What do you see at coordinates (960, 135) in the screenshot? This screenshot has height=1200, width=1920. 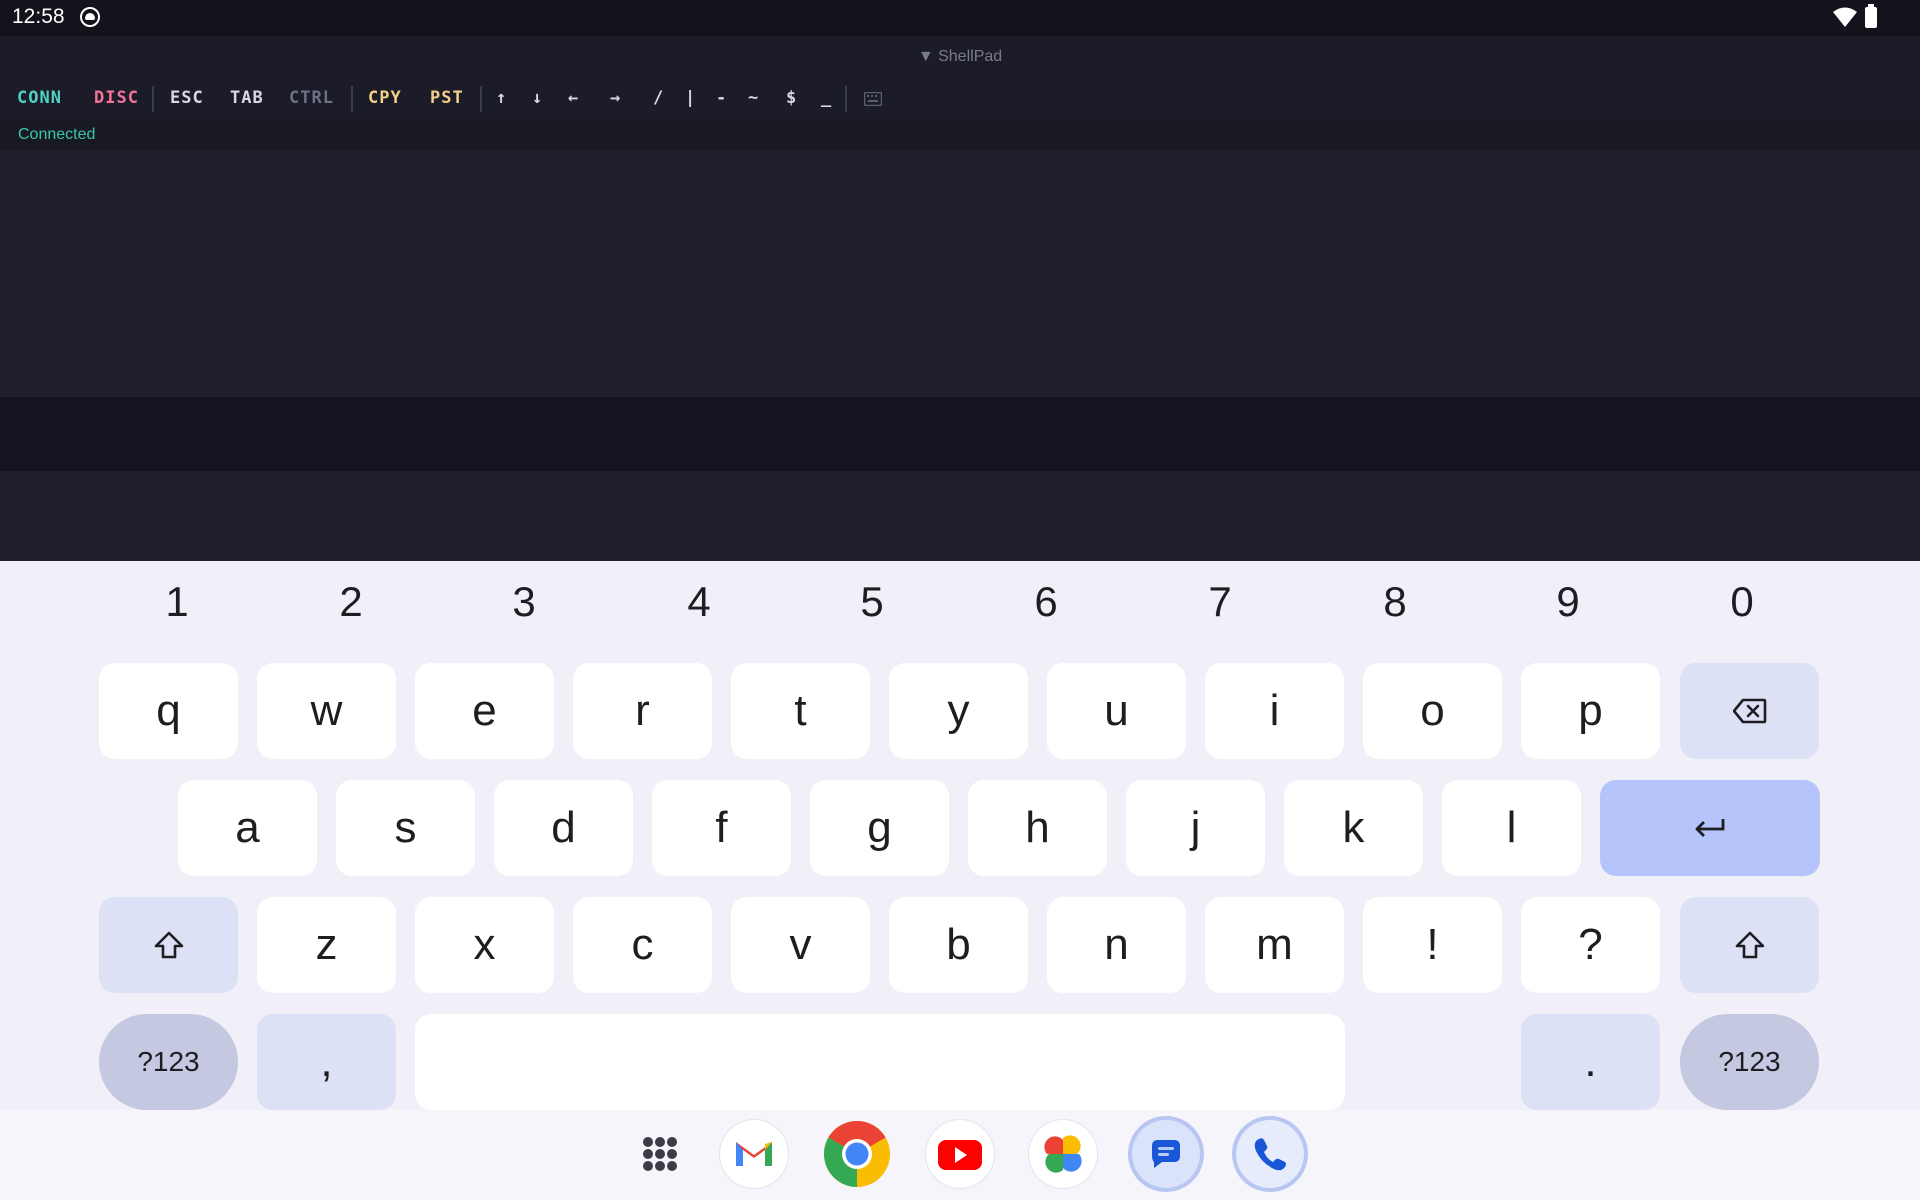 I see `connection-status-bar: Connected` at bounding box center [960, 135].